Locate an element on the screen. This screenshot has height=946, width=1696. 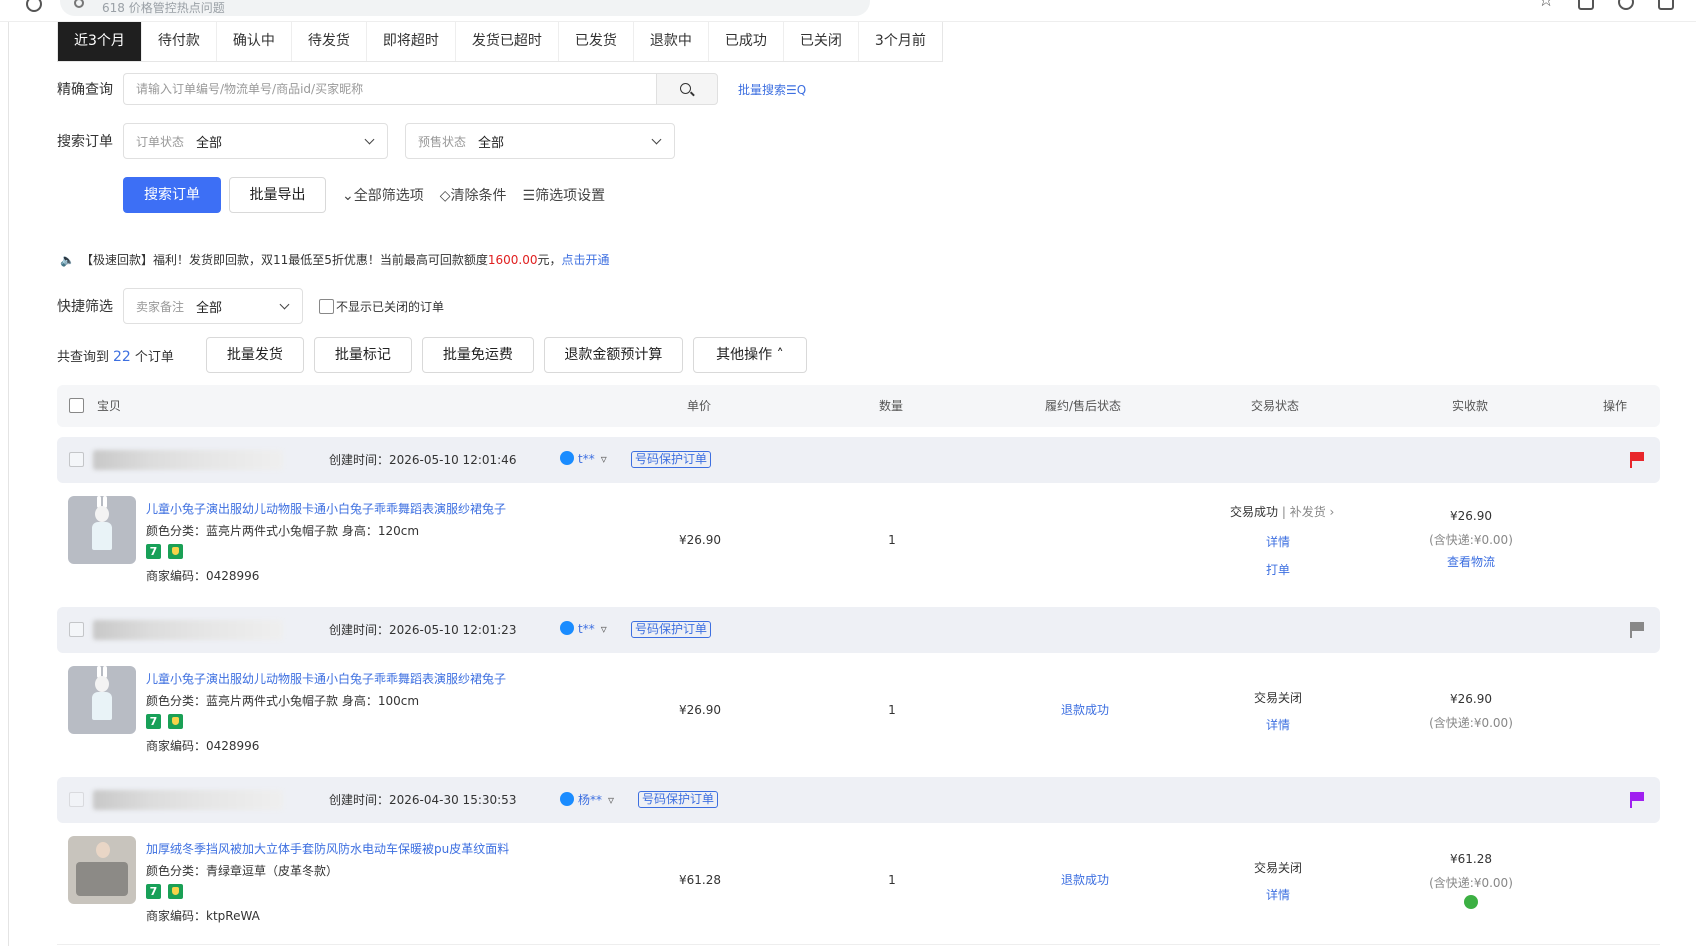
bulk-mark-button: 批量标记 is located at coordinates (362, 355).